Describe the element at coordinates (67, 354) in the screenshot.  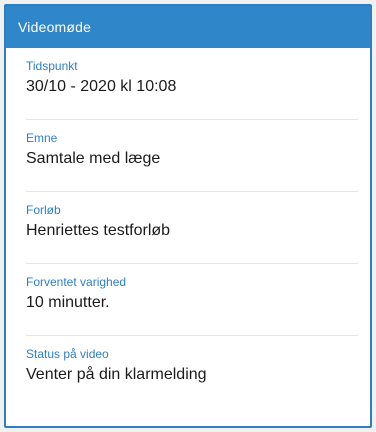
I see `detail-label: Status på video` at that location.